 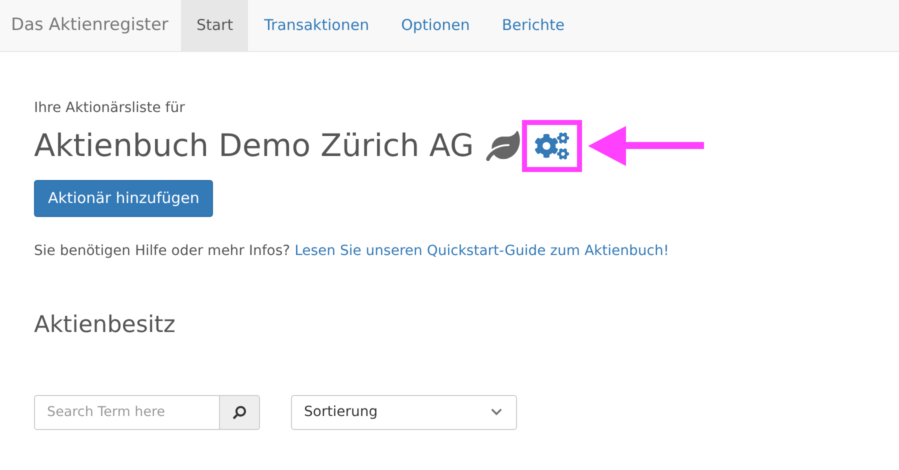 I want to click on nav-tab: Optionen, so click(x=435, y=25).